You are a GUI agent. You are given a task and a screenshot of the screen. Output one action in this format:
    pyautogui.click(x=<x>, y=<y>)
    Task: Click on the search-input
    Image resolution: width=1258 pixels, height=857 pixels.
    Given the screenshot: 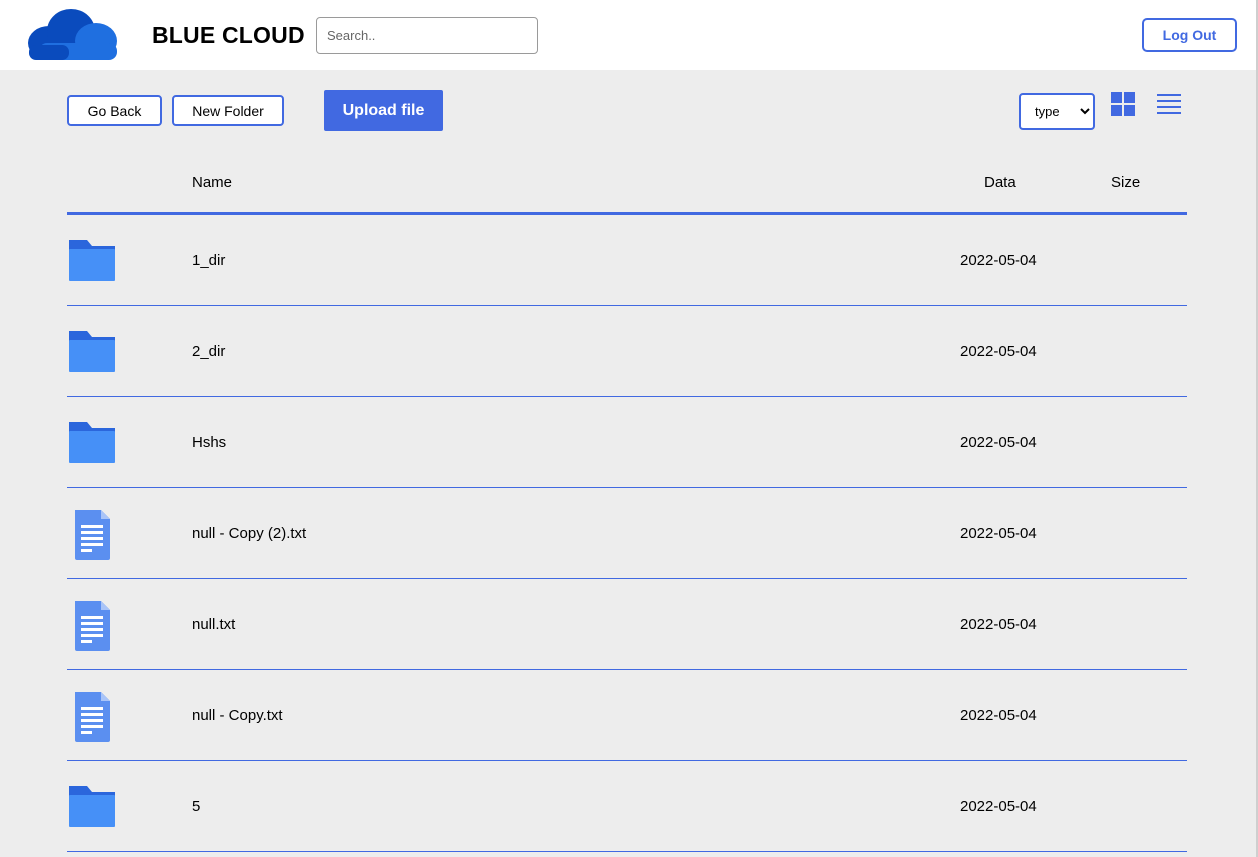 What is the action you would take?
    pyautogui.click(x=427, y=35)
    